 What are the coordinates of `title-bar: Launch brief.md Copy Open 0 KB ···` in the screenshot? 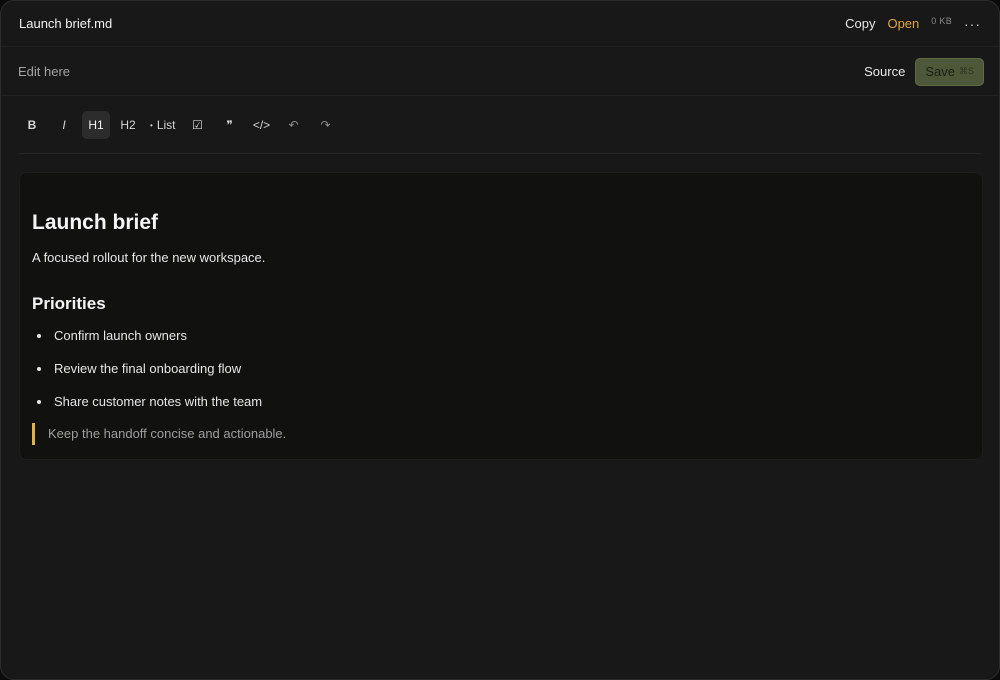 It's located at (500, 24).